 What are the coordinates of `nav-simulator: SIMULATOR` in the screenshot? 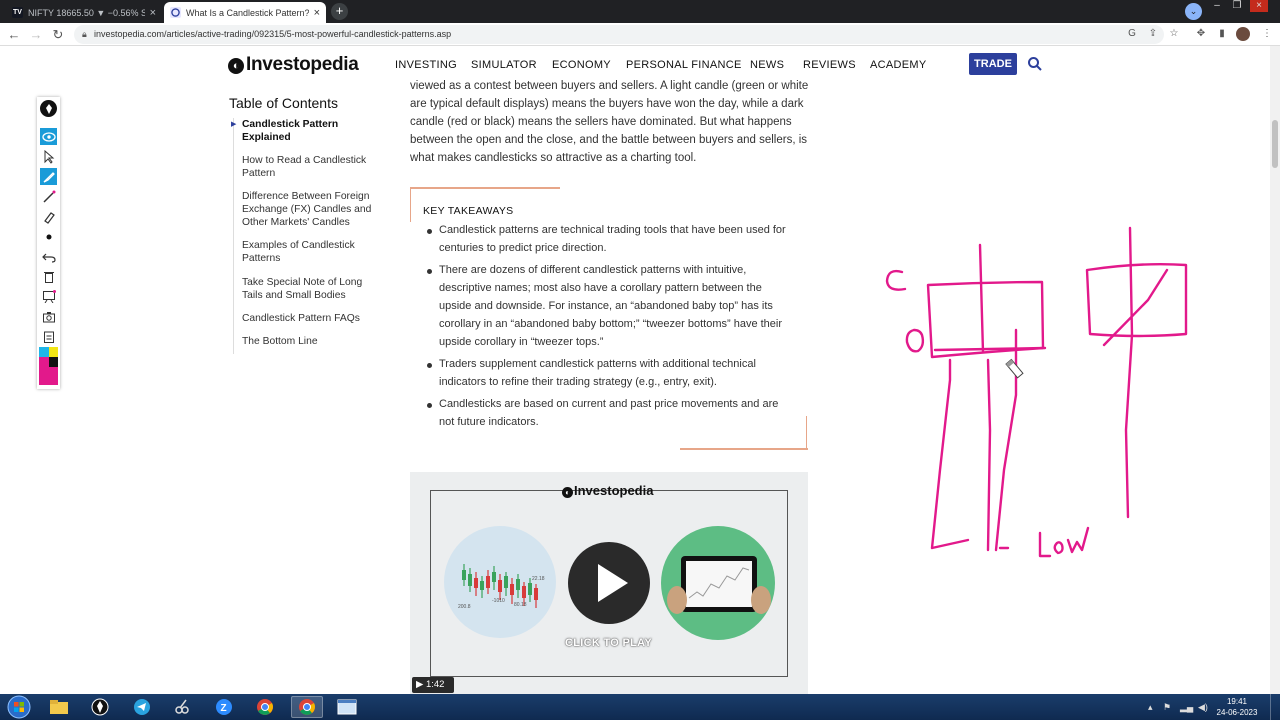 It's located at (504, 65).